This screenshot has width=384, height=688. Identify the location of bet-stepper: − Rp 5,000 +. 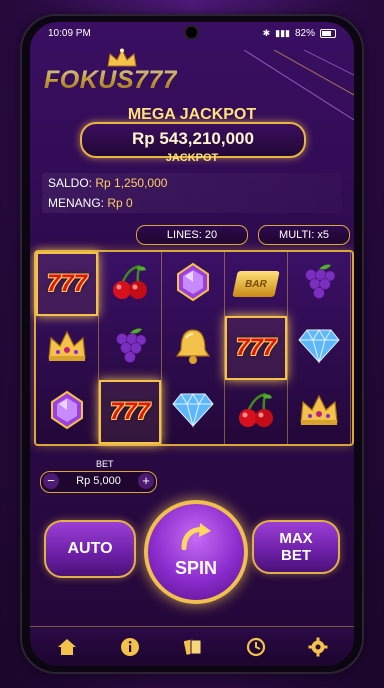
(98, 482).